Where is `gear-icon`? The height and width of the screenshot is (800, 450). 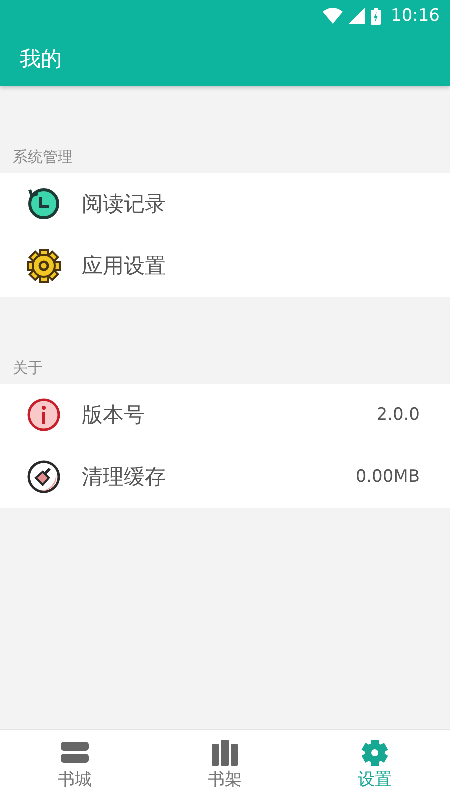 gear-icon is located at coordinates (44, 266).